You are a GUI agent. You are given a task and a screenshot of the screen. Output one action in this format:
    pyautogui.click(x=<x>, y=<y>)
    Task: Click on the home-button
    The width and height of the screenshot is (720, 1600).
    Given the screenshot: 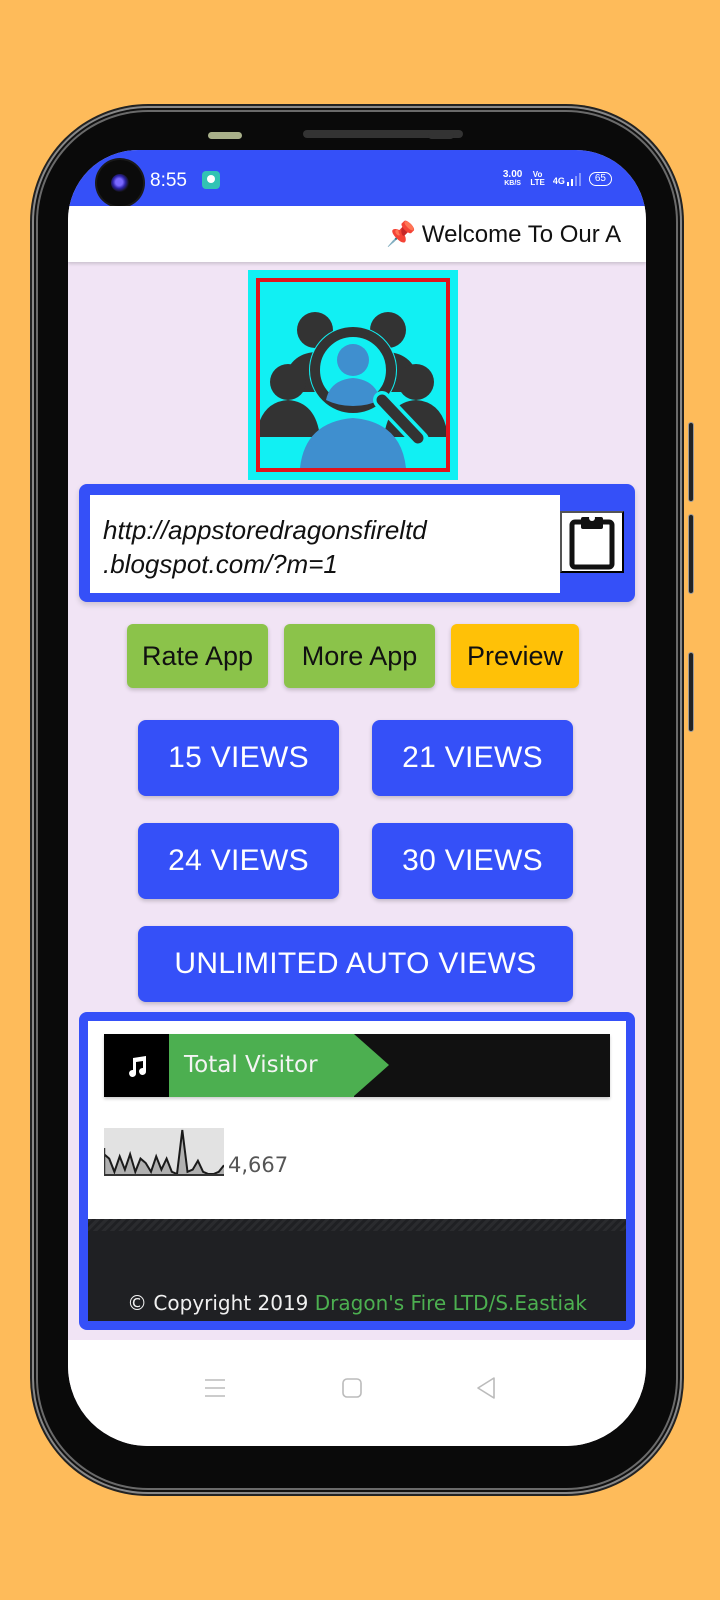 What is the action you would take?
    pyautogui.click(x=352, y=1388)
    